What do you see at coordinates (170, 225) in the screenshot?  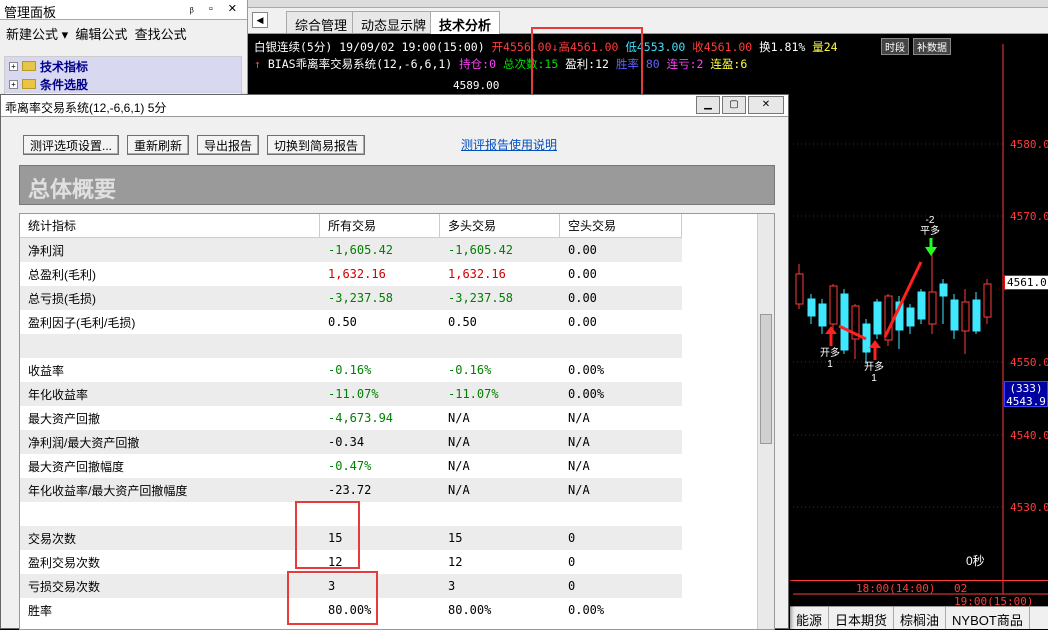 I see `column-header: 统计指标` at bounding box center [170, 225].